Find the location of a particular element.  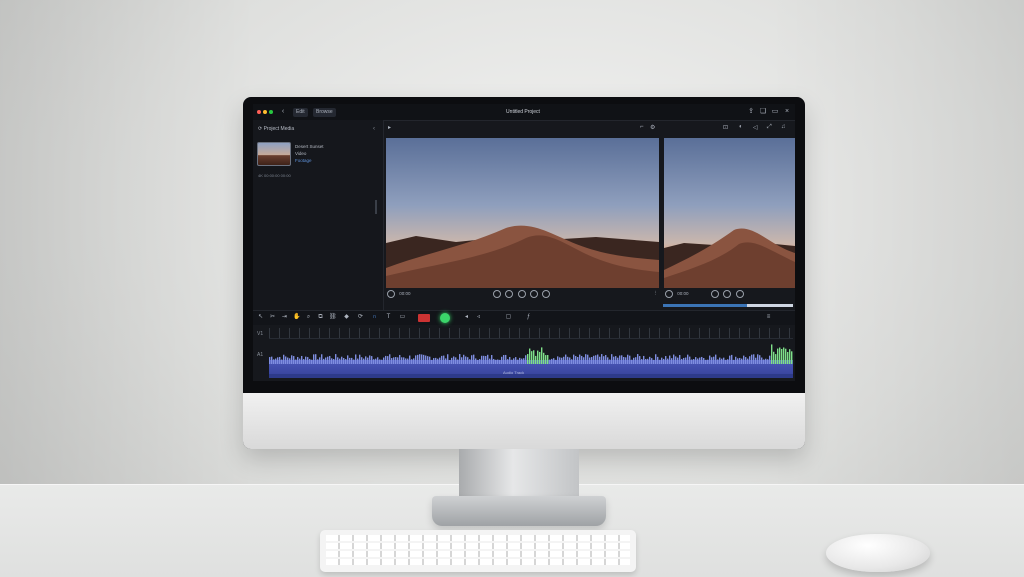

trim-tool-icon: ⇥ is located at coordinates (284, 317).